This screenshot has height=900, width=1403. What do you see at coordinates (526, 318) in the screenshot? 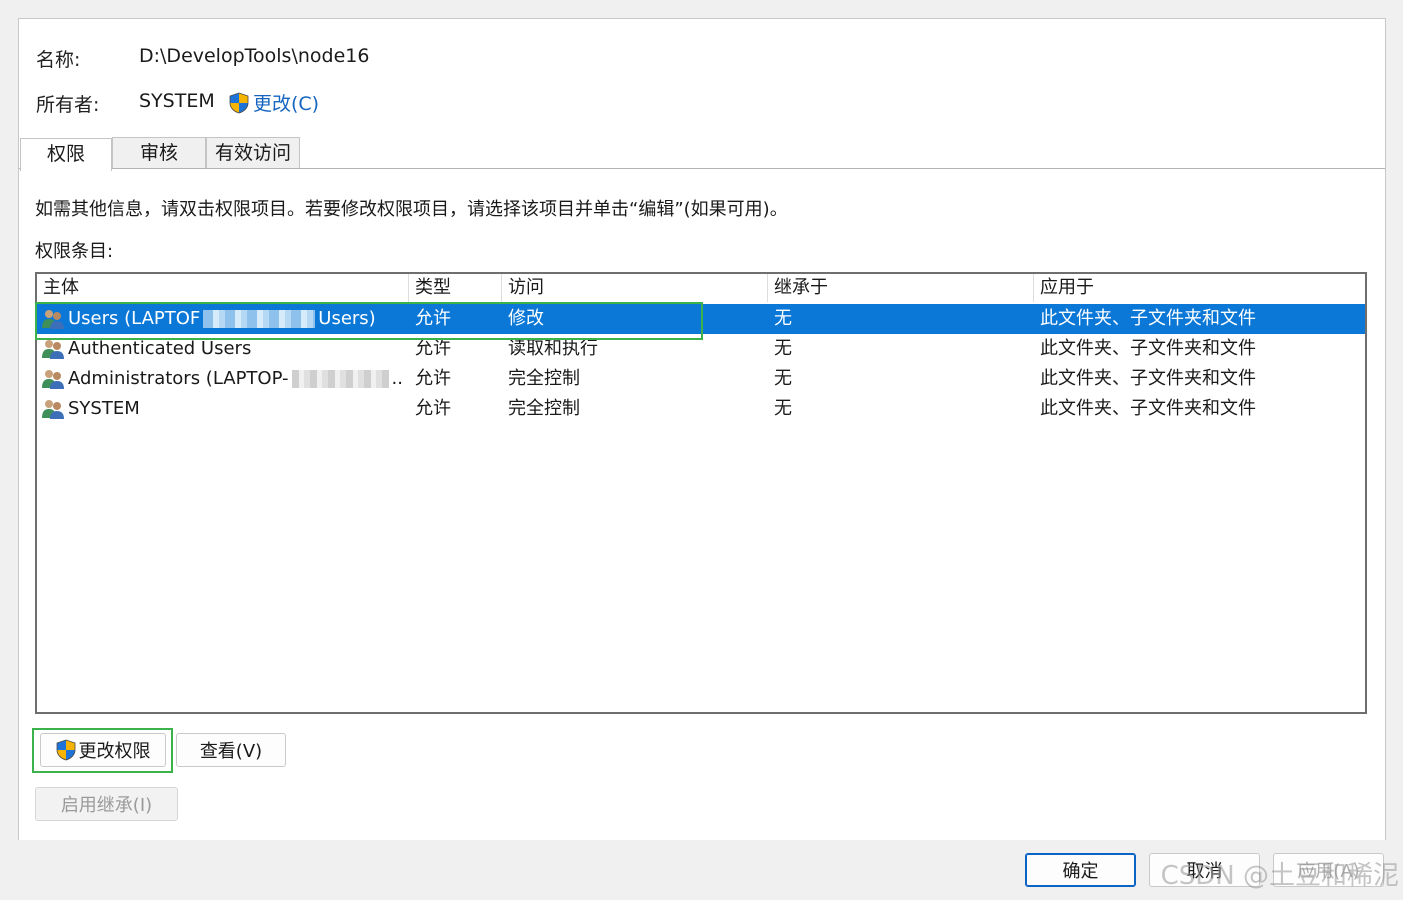
I see `access-cell: 修改` at bounding box center [526, 318].